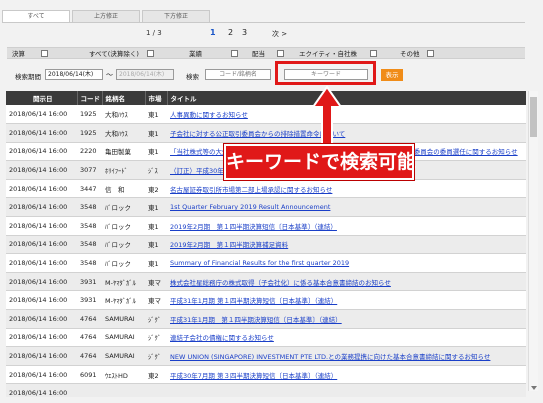 This screenshot has width=543, height=403. Describe the element at coordinates (266, 390) in the screenshot. I see `table-row: 2018/06/14 16:00` at that location.